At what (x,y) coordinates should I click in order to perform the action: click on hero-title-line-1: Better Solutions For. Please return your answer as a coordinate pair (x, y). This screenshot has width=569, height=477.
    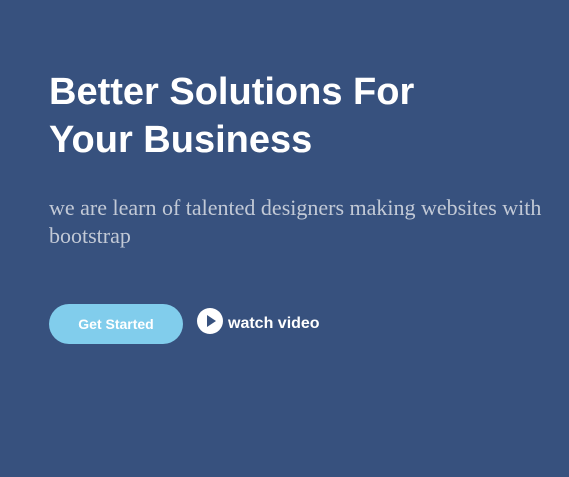
    Looking at the image, I should click on (232, 92).